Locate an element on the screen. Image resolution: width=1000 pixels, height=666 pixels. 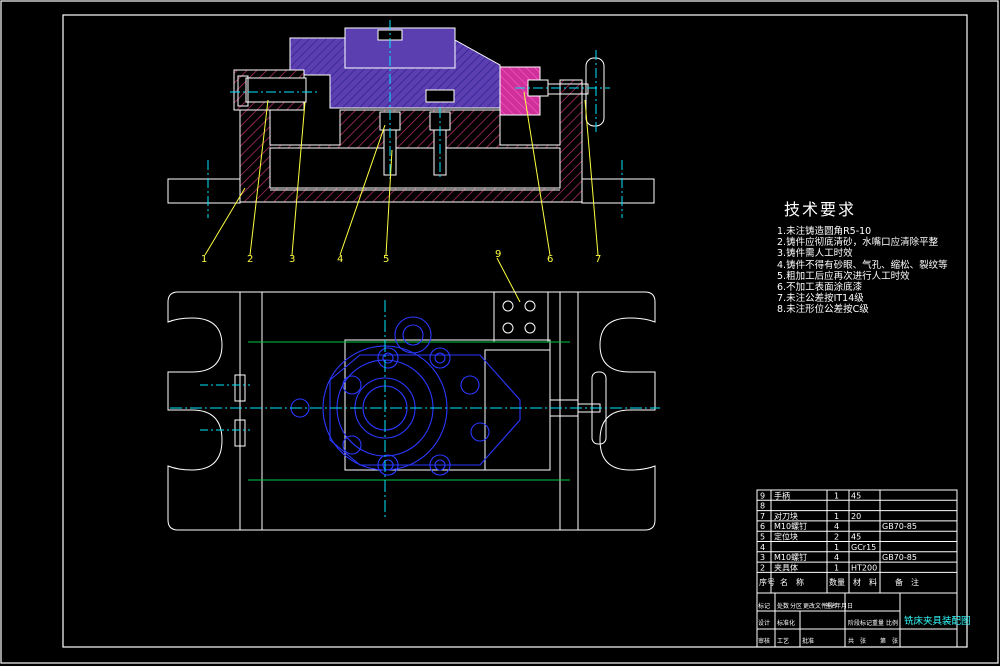
tech-requirement-item: 6.不加工表面涂底漆 is located at coordinates (820, 288).